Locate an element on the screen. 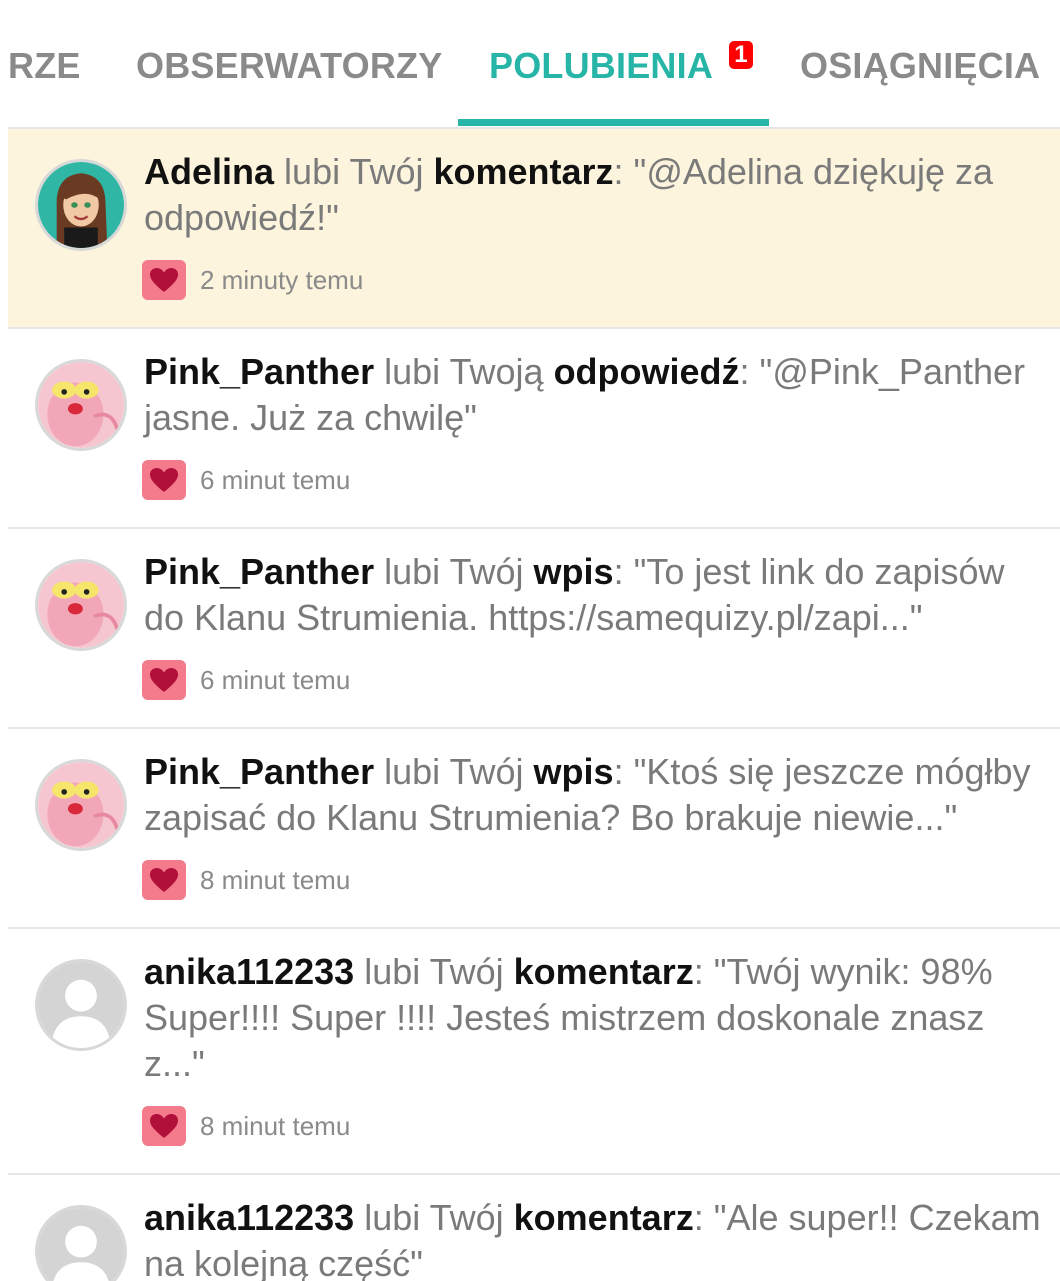  tab-rze: RZE is located at coordinates (44, 66).